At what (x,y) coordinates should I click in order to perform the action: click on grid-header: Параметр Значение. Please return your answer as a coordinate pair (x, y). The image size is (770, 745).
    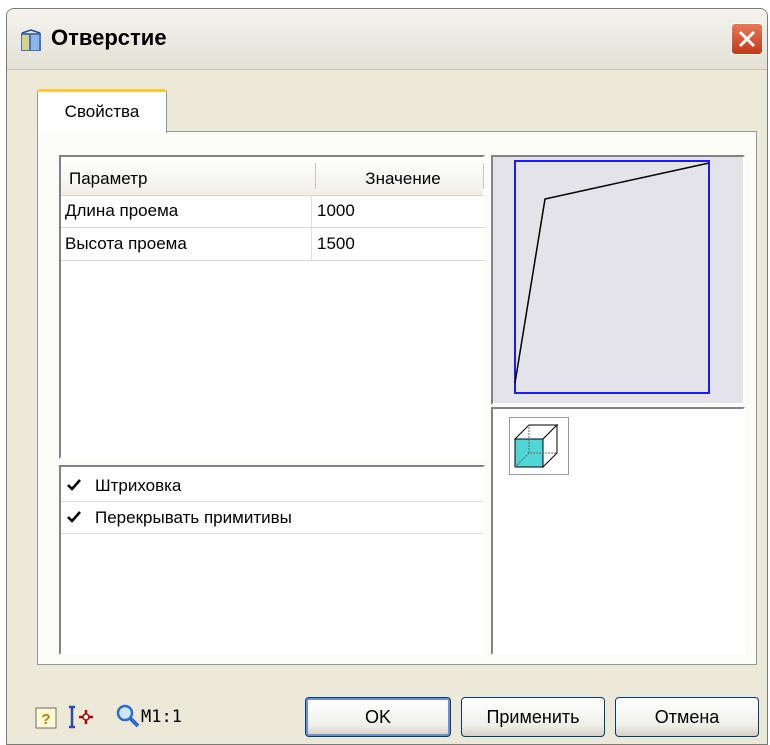
    Looking at the image, I should click on (272, 176).